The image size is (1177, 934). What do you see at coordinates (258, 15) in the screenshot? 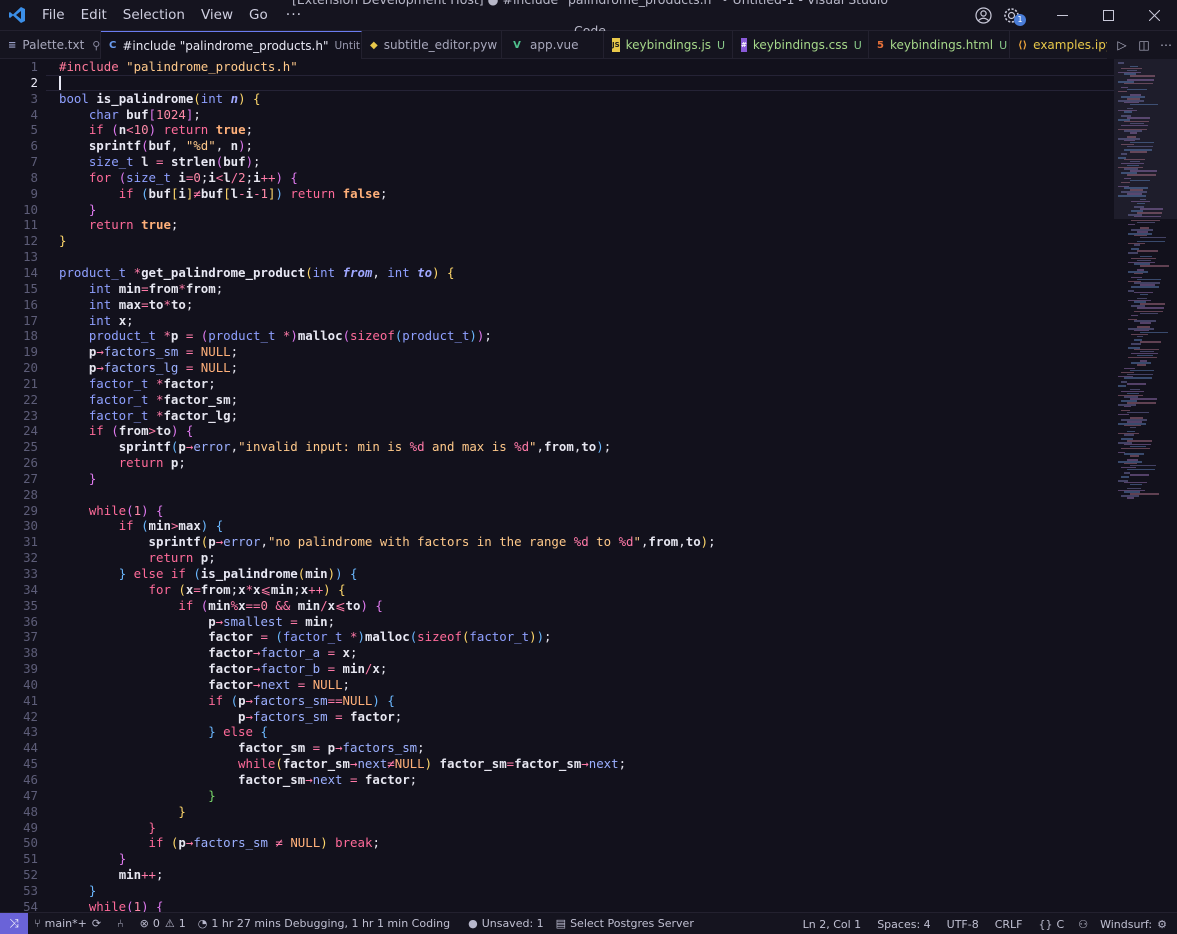
I see `menu-go: Go` at bounding box center [258, 15].